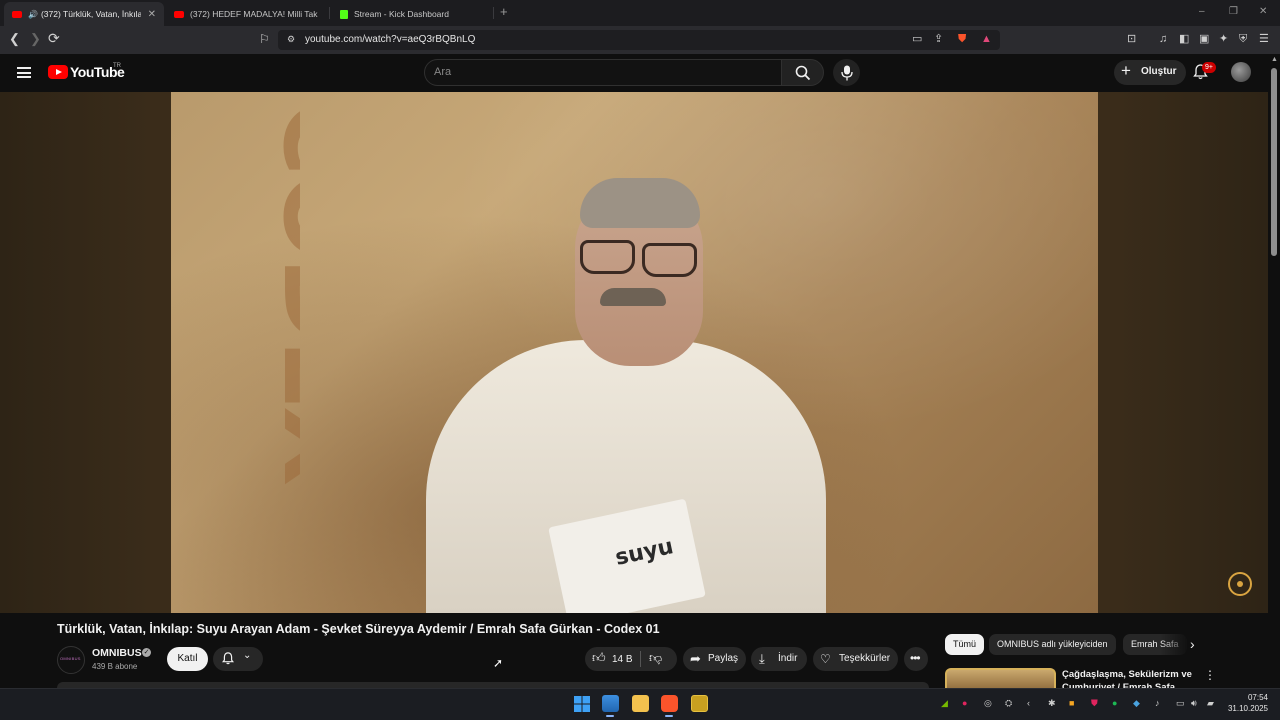 The image size is (1280, 720). What do you see at coordinates (699, 703) in the screenshot?
I see `active-app-icon` at bounding box center [699, 703].